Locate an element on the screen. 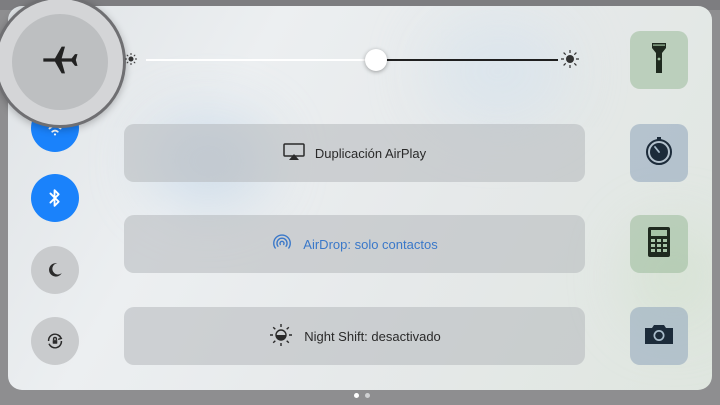  bluetooth-icon is located at coordinates (55, 198).